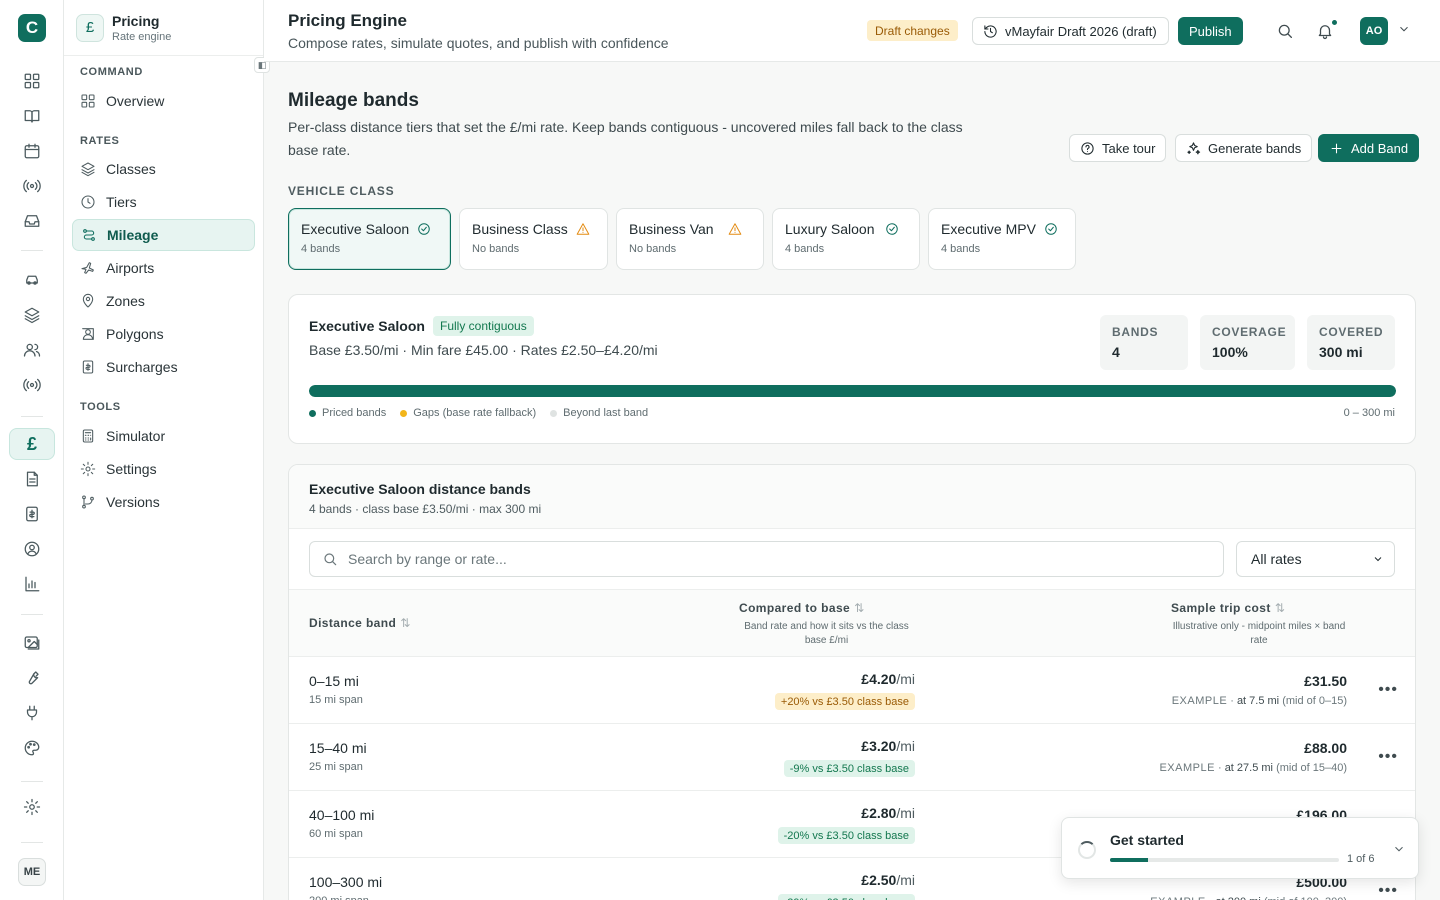  I want to click on stat-bands: BANDS 4, so click(1144, 342).